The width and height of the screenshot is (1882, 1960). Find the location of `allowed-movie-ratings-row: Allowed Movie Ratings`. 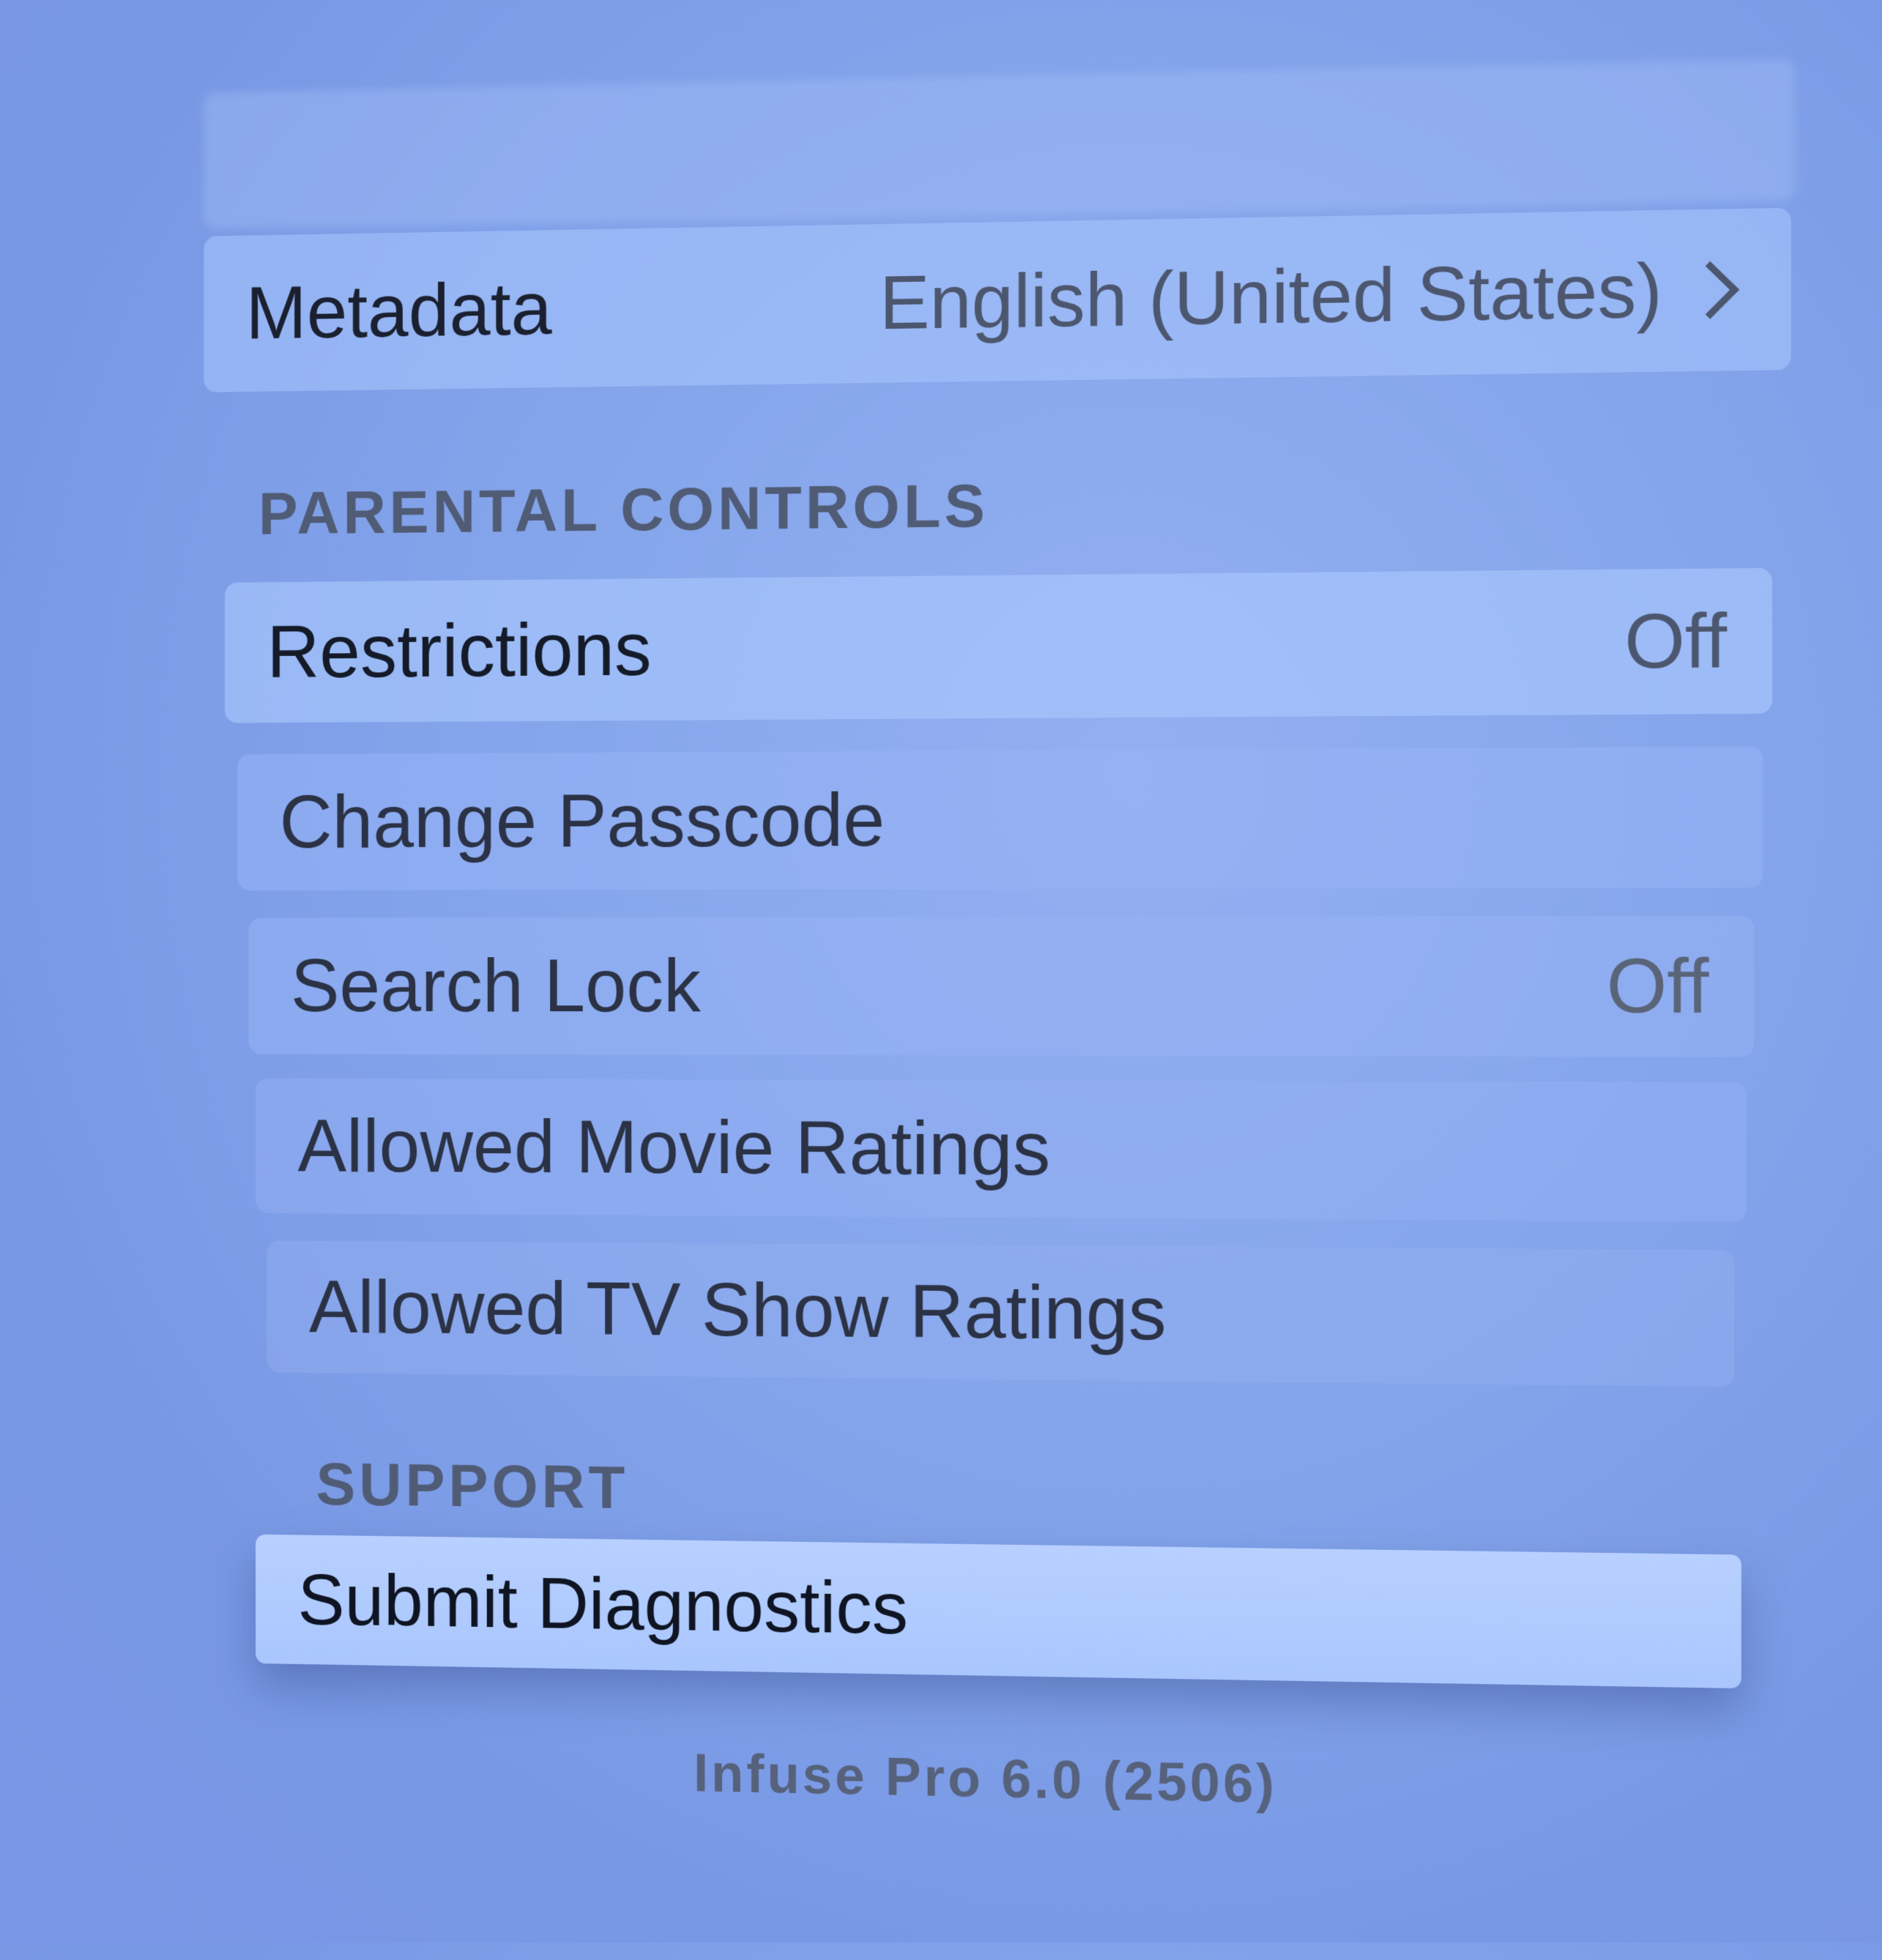

allowed-movie-ratings-row: Allowed Movie Ratings is located at coordinates (1001, 1150).